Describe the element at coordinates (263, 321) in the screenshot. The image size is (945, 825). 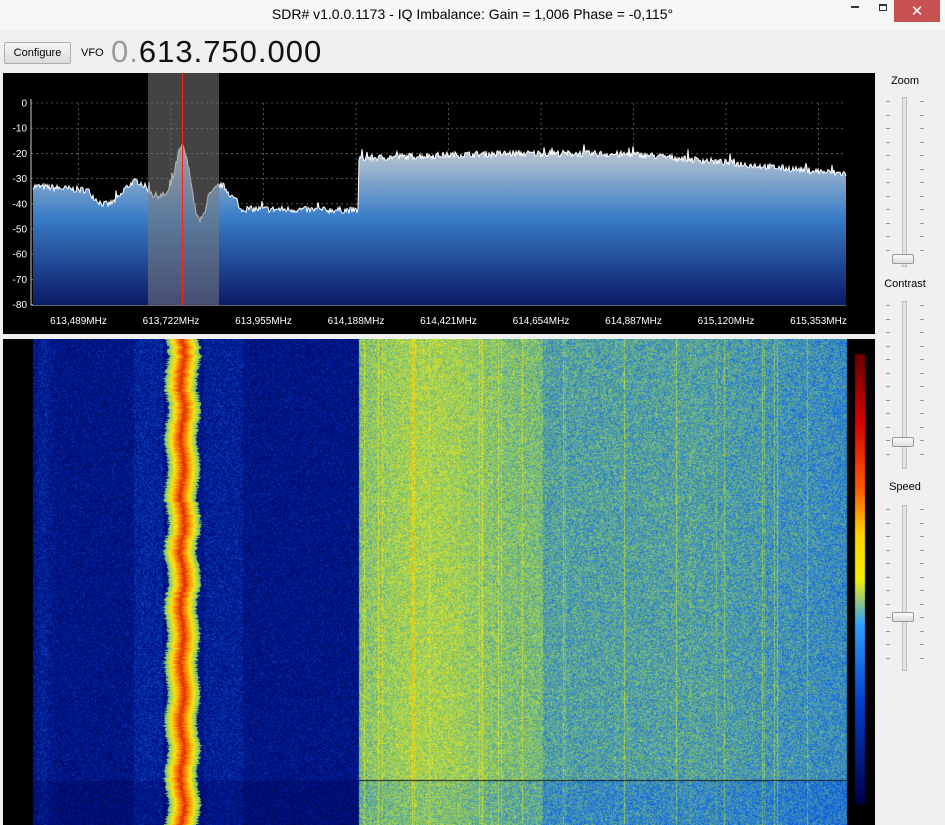
I see `x-tick-label: 613,955MHz` at that location.